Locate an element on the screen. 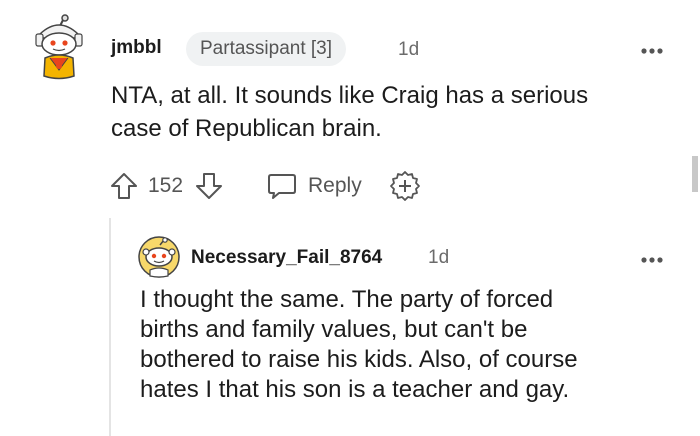 Image resolution: width=700 pixels, height=436 pixels. reply-timestamp: 1d is located at coordinates (439, 257).